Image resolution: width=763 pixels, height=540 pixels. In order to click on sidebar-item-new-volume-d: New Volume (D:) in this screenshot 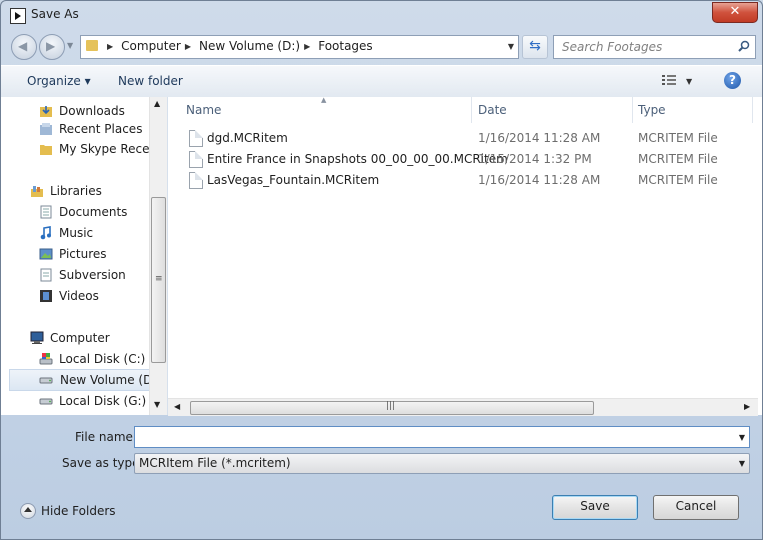, I will do `click(79, 380)`.